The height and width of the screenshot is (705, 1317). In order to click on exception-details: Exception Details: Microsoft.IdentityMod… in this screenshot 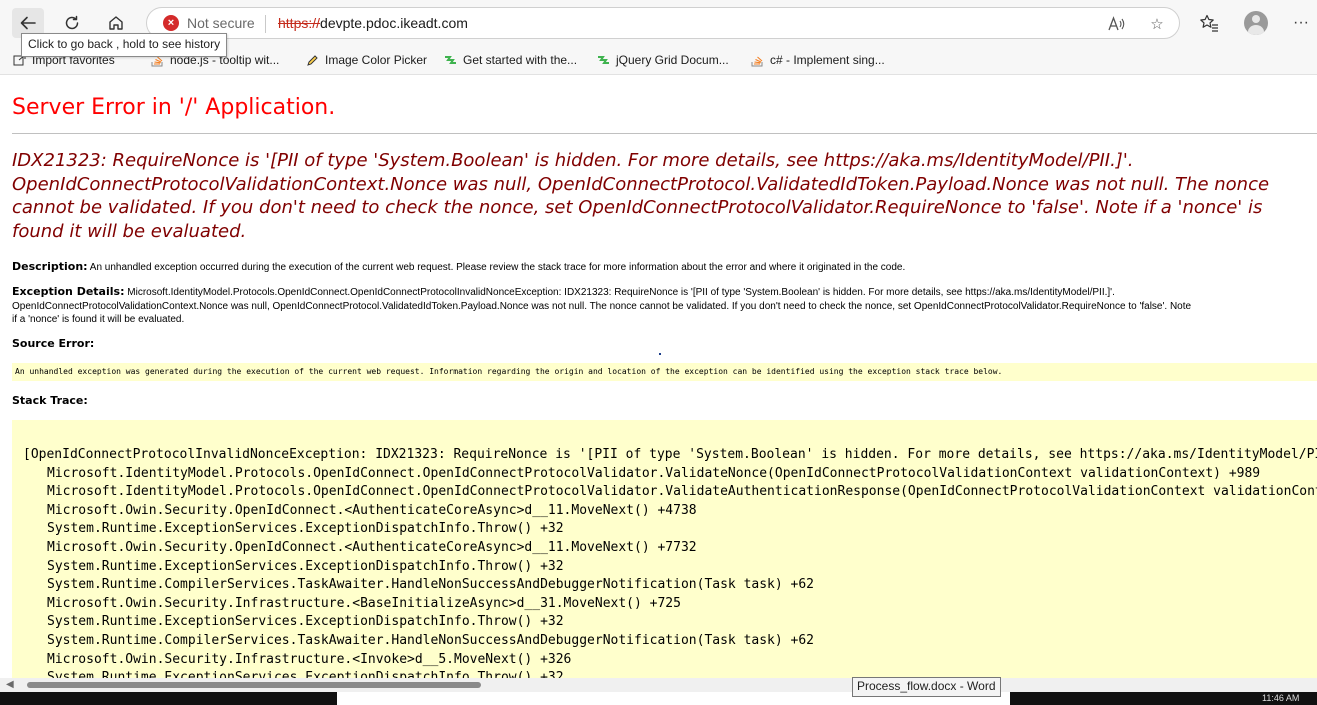, I will do `click(664, 306)`.